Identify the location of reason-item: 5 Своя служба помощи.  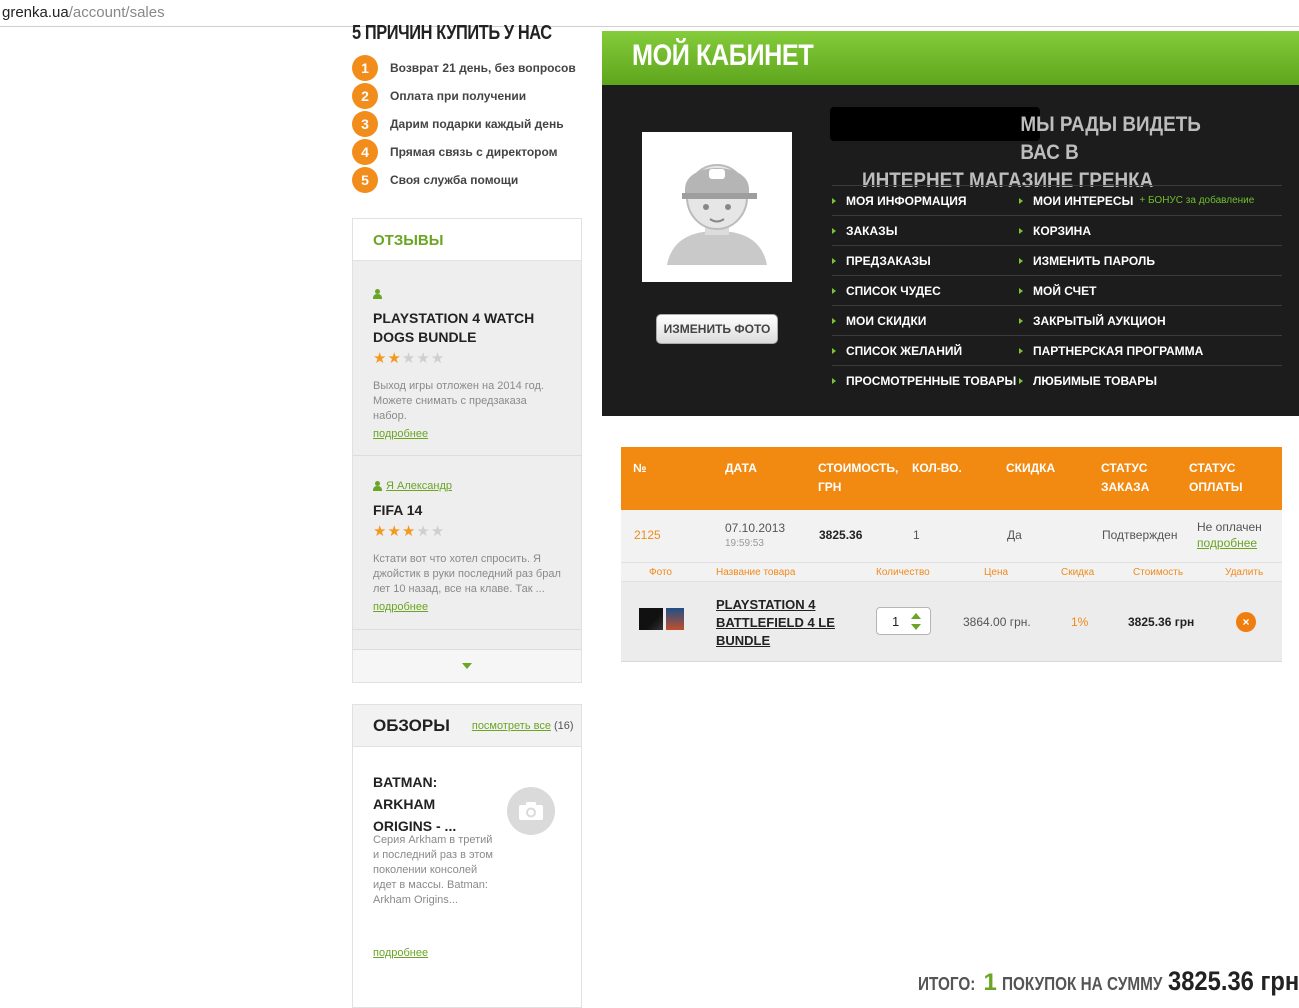
(435, 180).